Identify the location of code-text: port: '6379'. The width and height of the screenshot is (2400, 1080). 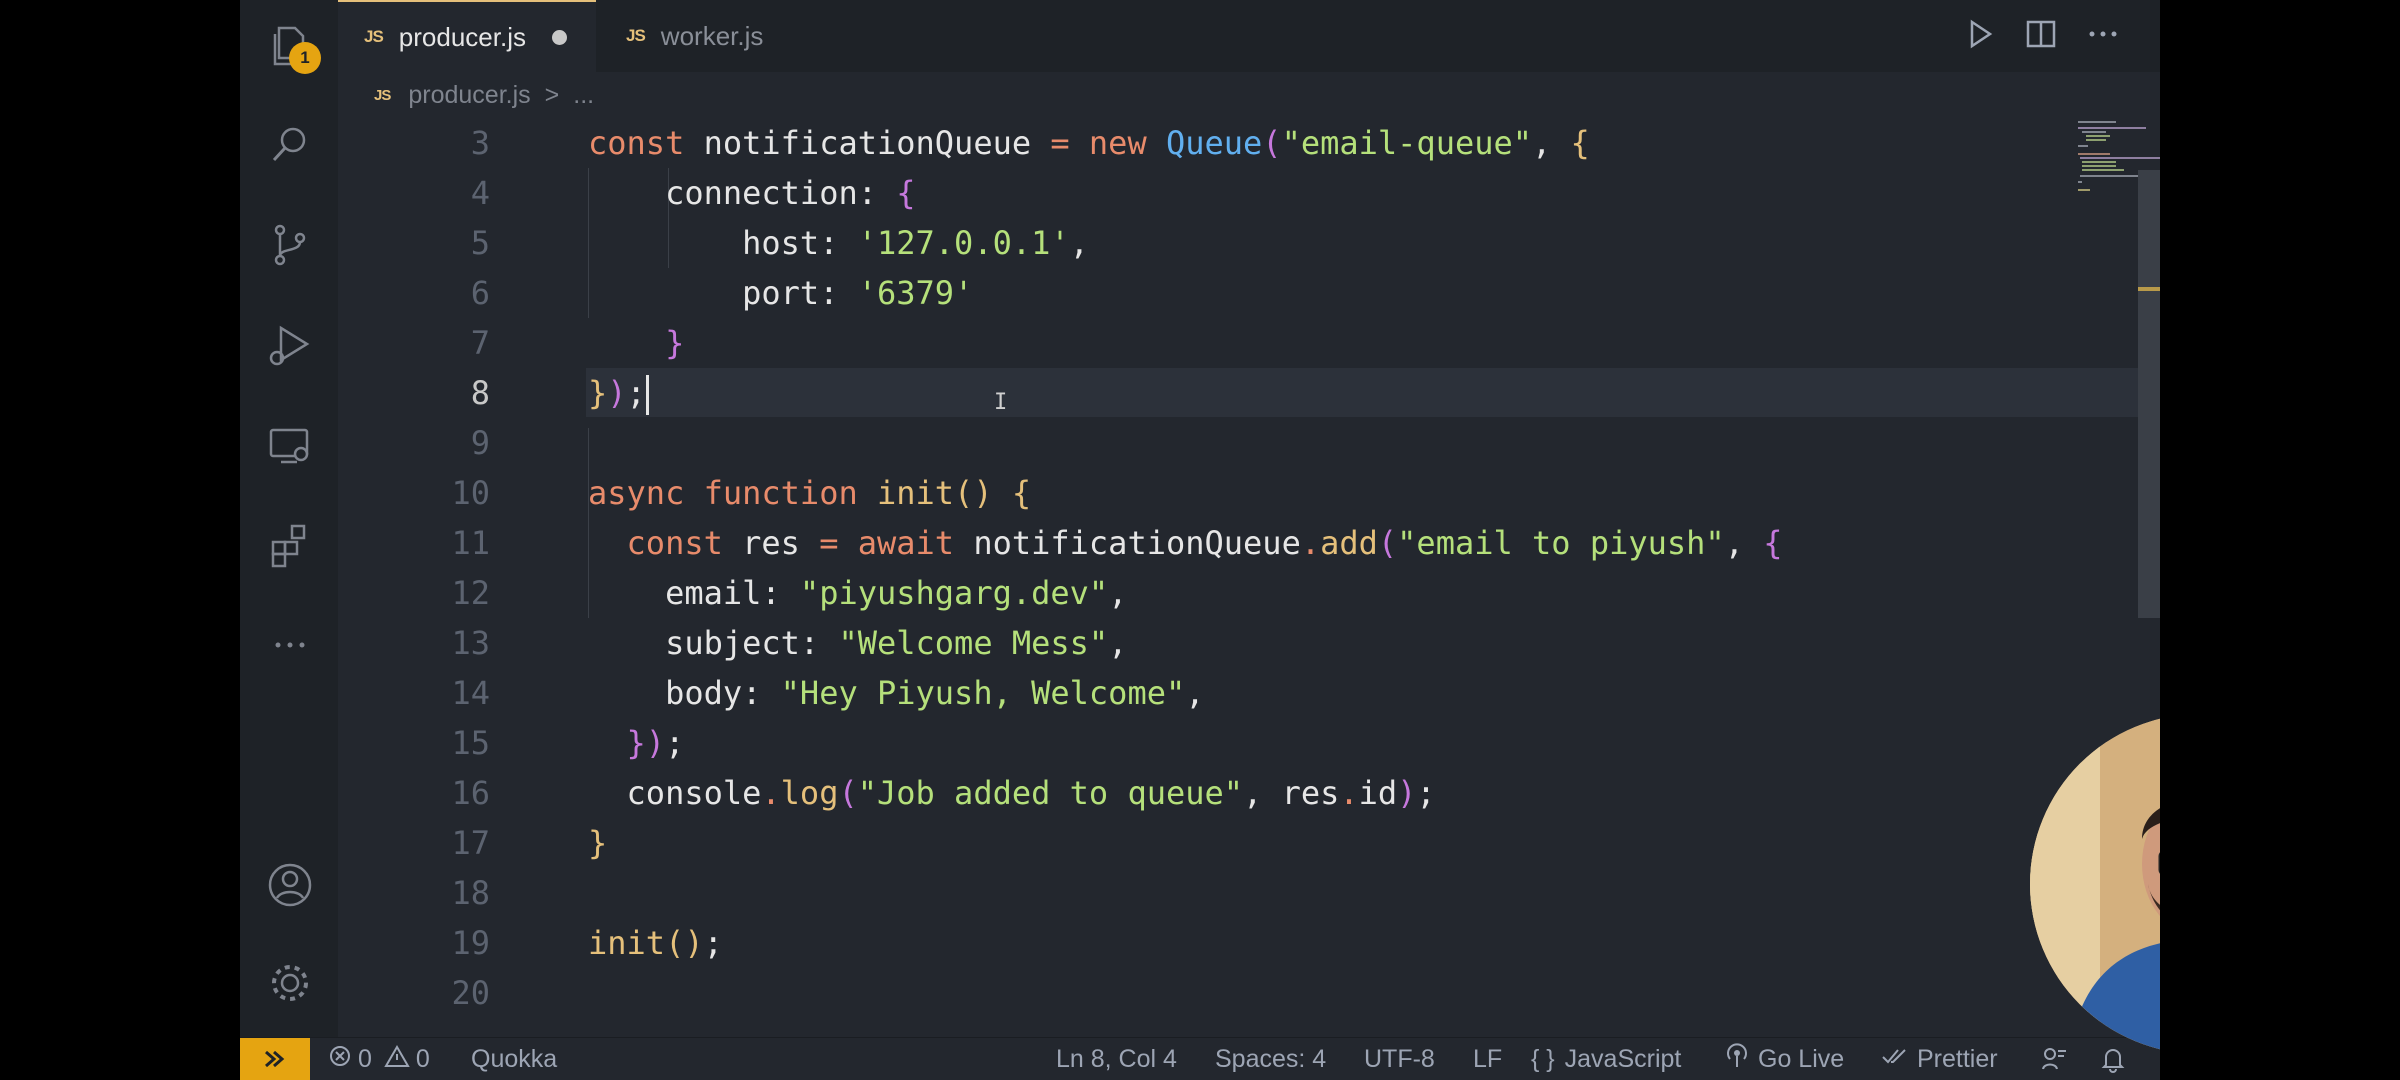
(858, 293).